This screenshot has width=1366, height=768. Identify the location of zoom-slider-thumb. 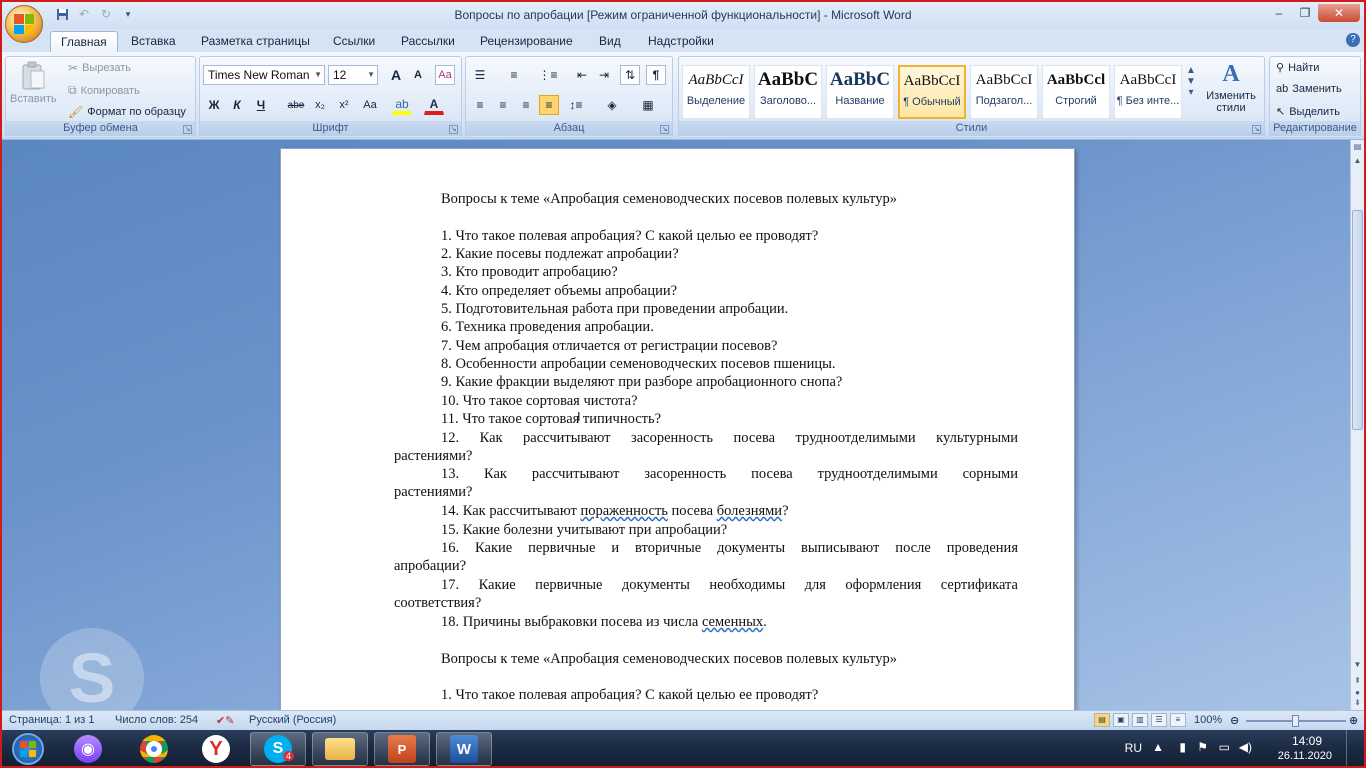
(1295, 721).